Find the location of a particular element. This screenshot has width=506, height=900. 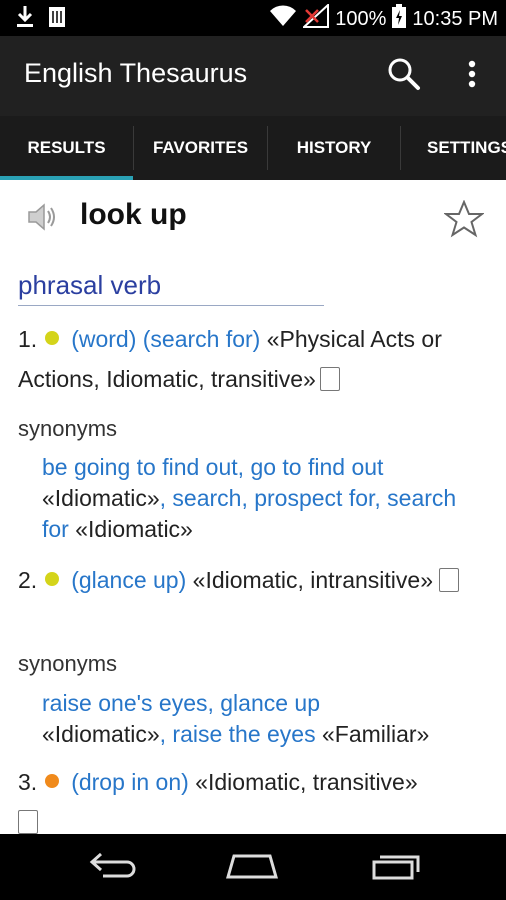

overflow-menu-button is located at coordinates (472, 76).